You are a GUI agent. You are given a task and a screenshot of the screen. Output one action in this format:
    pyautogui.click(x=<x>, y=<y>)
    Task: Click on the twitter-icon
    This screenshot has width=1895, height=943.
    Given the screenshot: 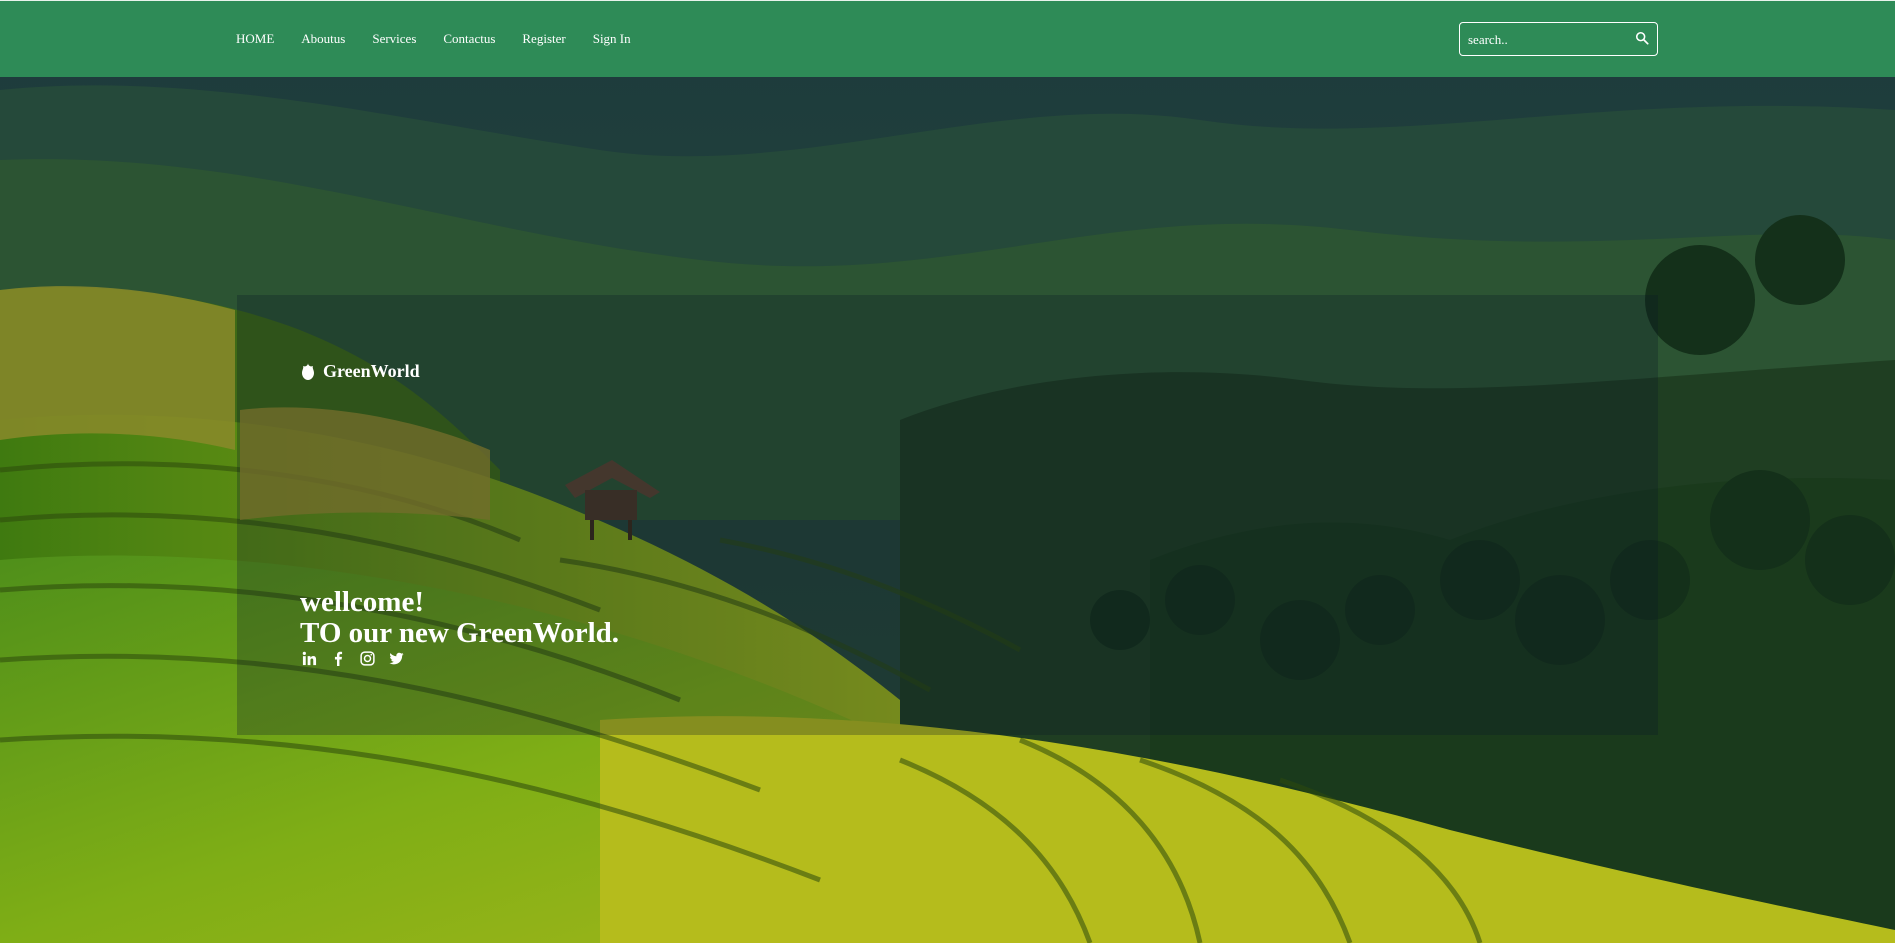 What is the action you would take?
    pyautogui.click(x=396, y=658)
    